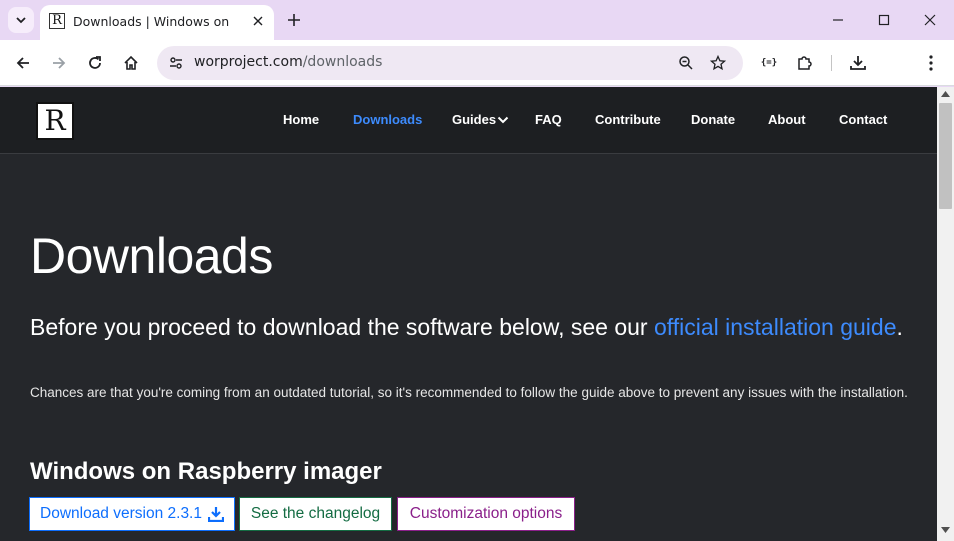  What do you see at coordinates (769, 63) in the screenshot?
I see `extension-button: {=}` at bounding box center [769, 63].